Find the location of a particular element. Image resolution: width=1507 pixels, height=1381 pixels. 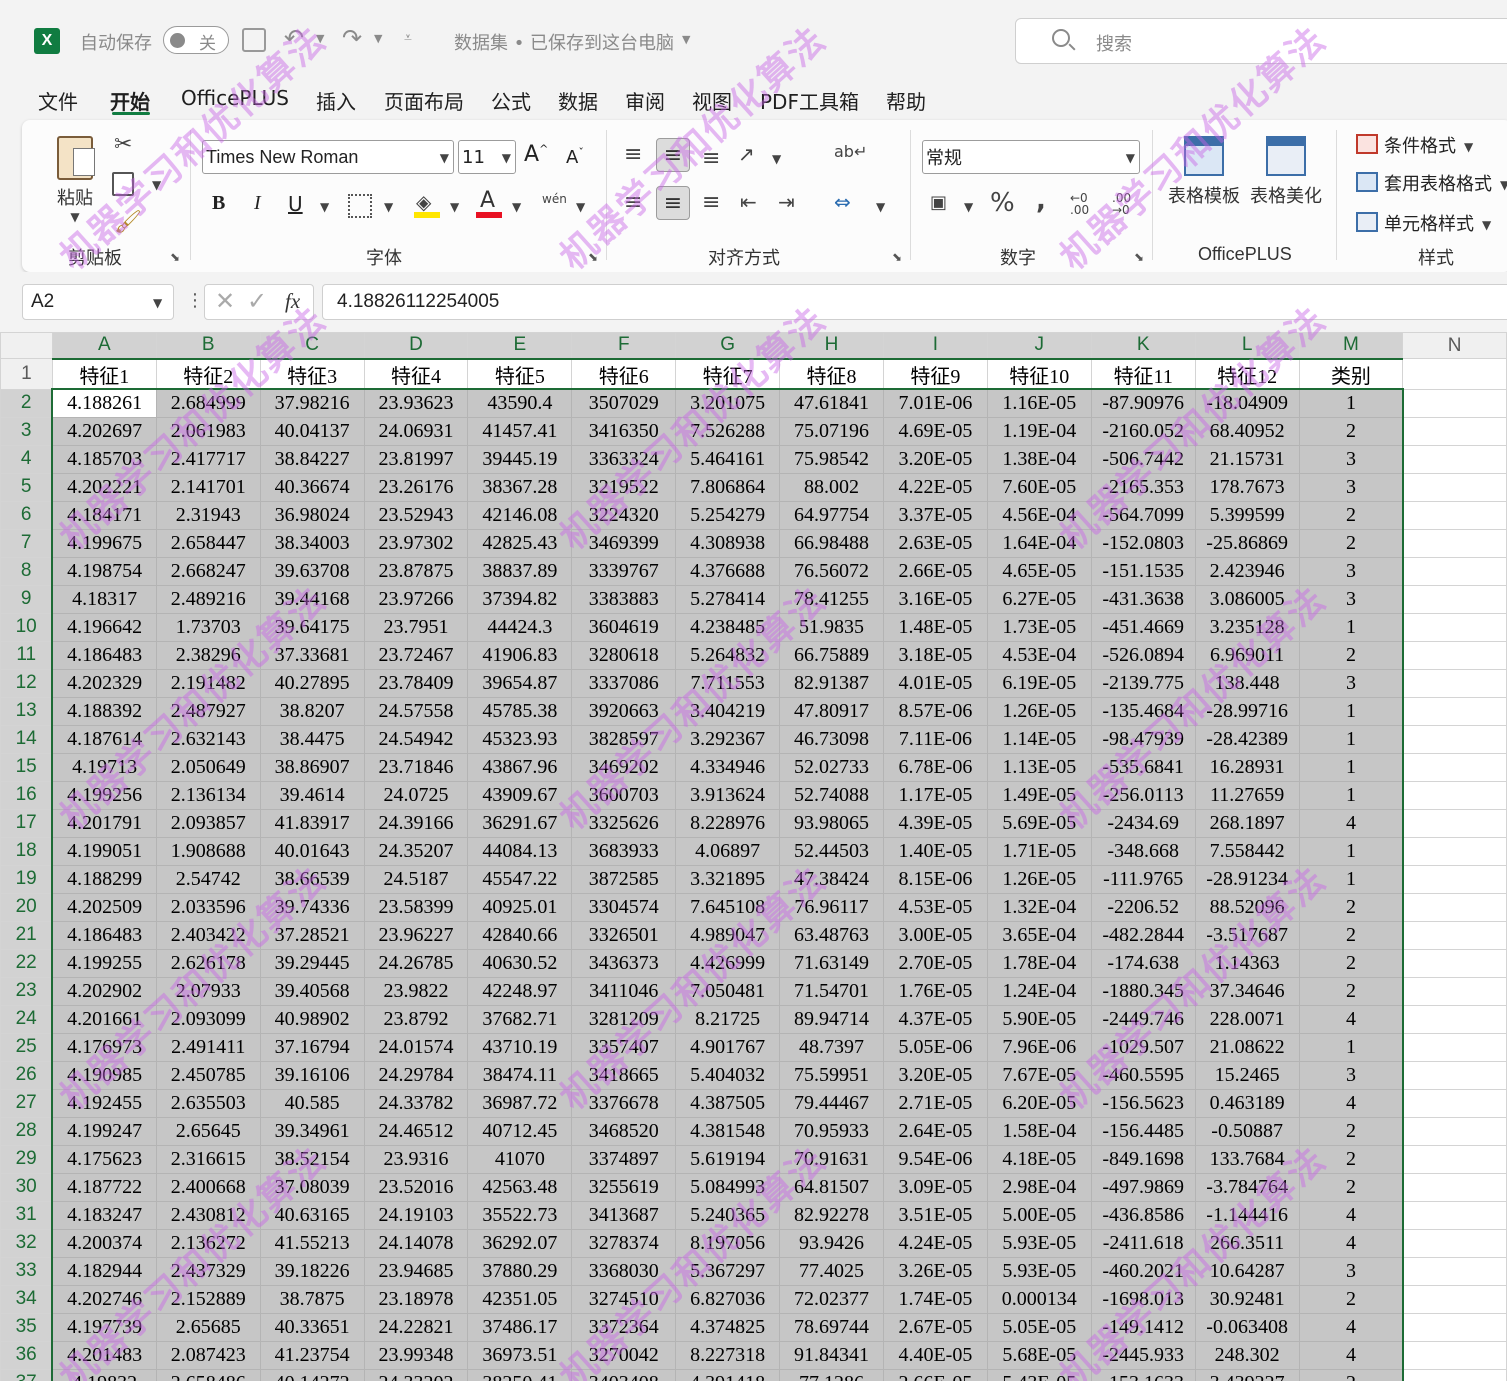

data-cell: 40.27895 is located at coordinates (312, 683).